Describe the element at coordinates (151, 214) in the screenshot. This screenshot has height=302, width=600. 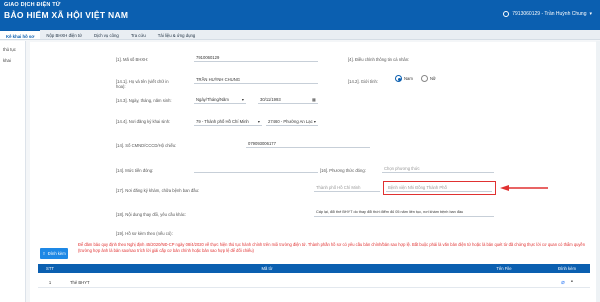
I see `noi-dung-label: [18]. Nội dung thay đổi, yêu cầu khác:` at that location.